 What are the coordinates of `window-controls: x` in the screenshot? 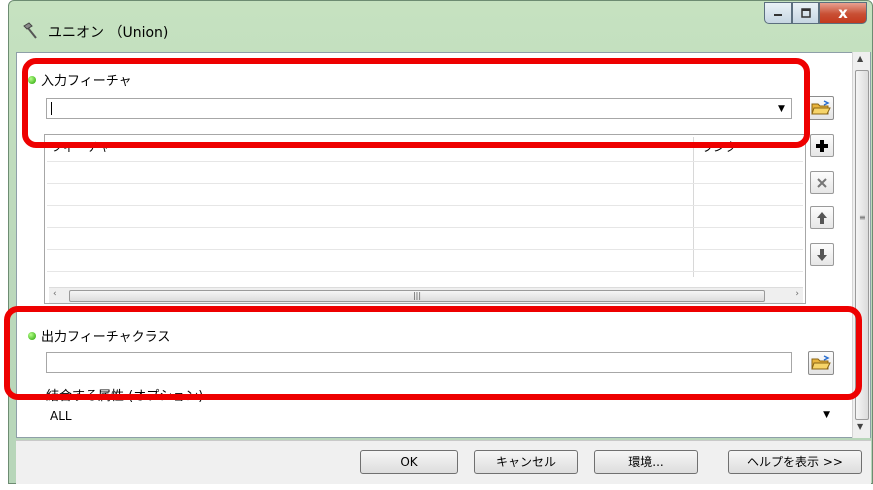 It's located at (815, 13).